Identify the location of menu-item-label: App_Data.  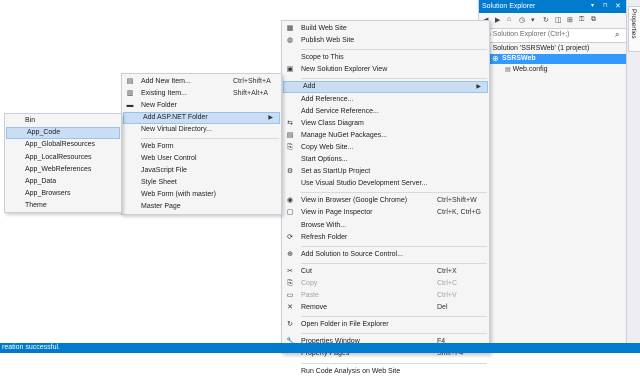
(41, 181).